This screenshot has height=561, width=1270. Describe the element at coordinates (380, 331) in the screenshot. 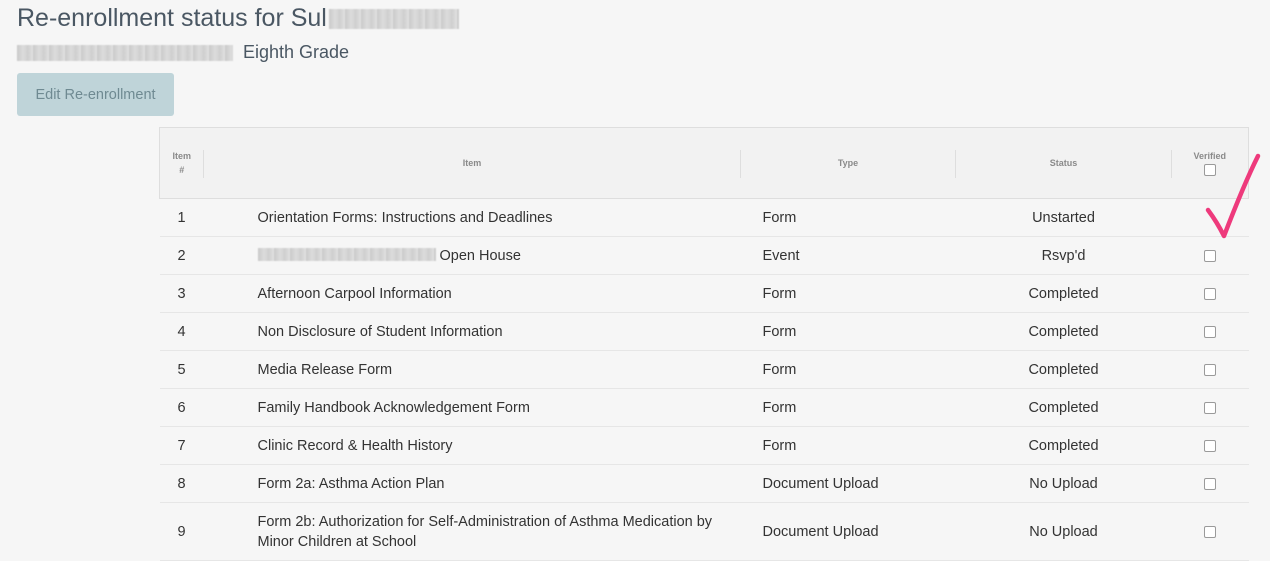

I see `row-item: Non Disclosure of Student Information` at that location.